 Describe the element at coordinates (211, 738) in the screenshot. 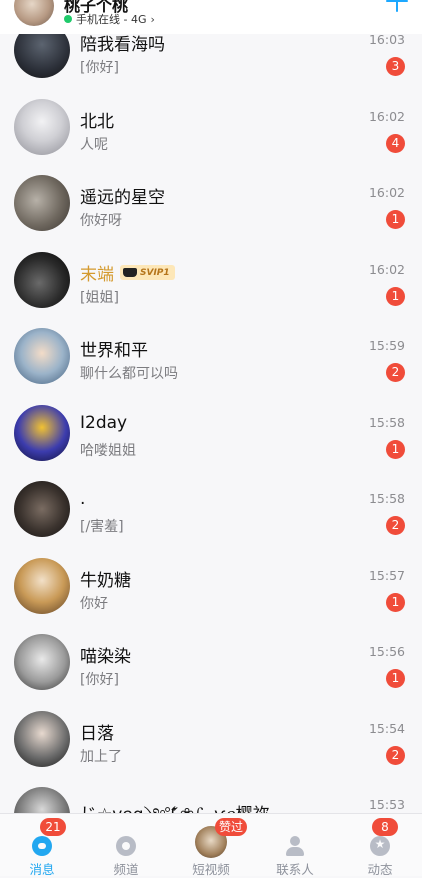

I see `conversation-row: 日落 加上了 15:54 2` at that location.